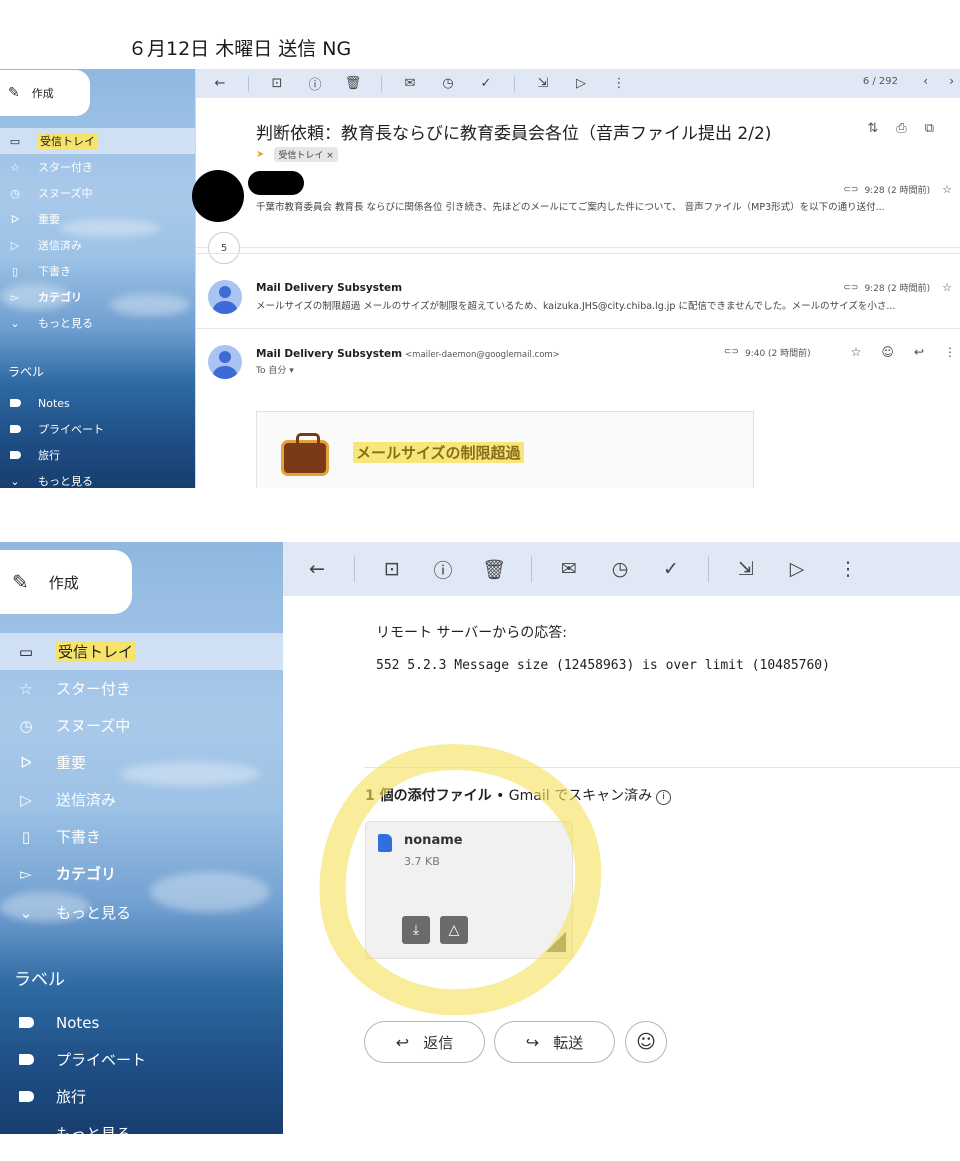 The width and height of the screenshot is (960, 1161). What do you see at coordinates (275, 369) in the screenshot?
I see `recipient-dropdown: To 自分 ▾` at bounding box center [275, 369].